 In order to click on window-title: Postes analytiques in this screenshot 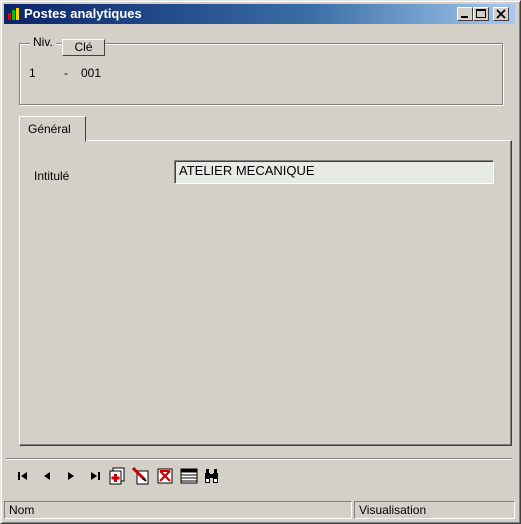, I will do `click(83, 13)`.